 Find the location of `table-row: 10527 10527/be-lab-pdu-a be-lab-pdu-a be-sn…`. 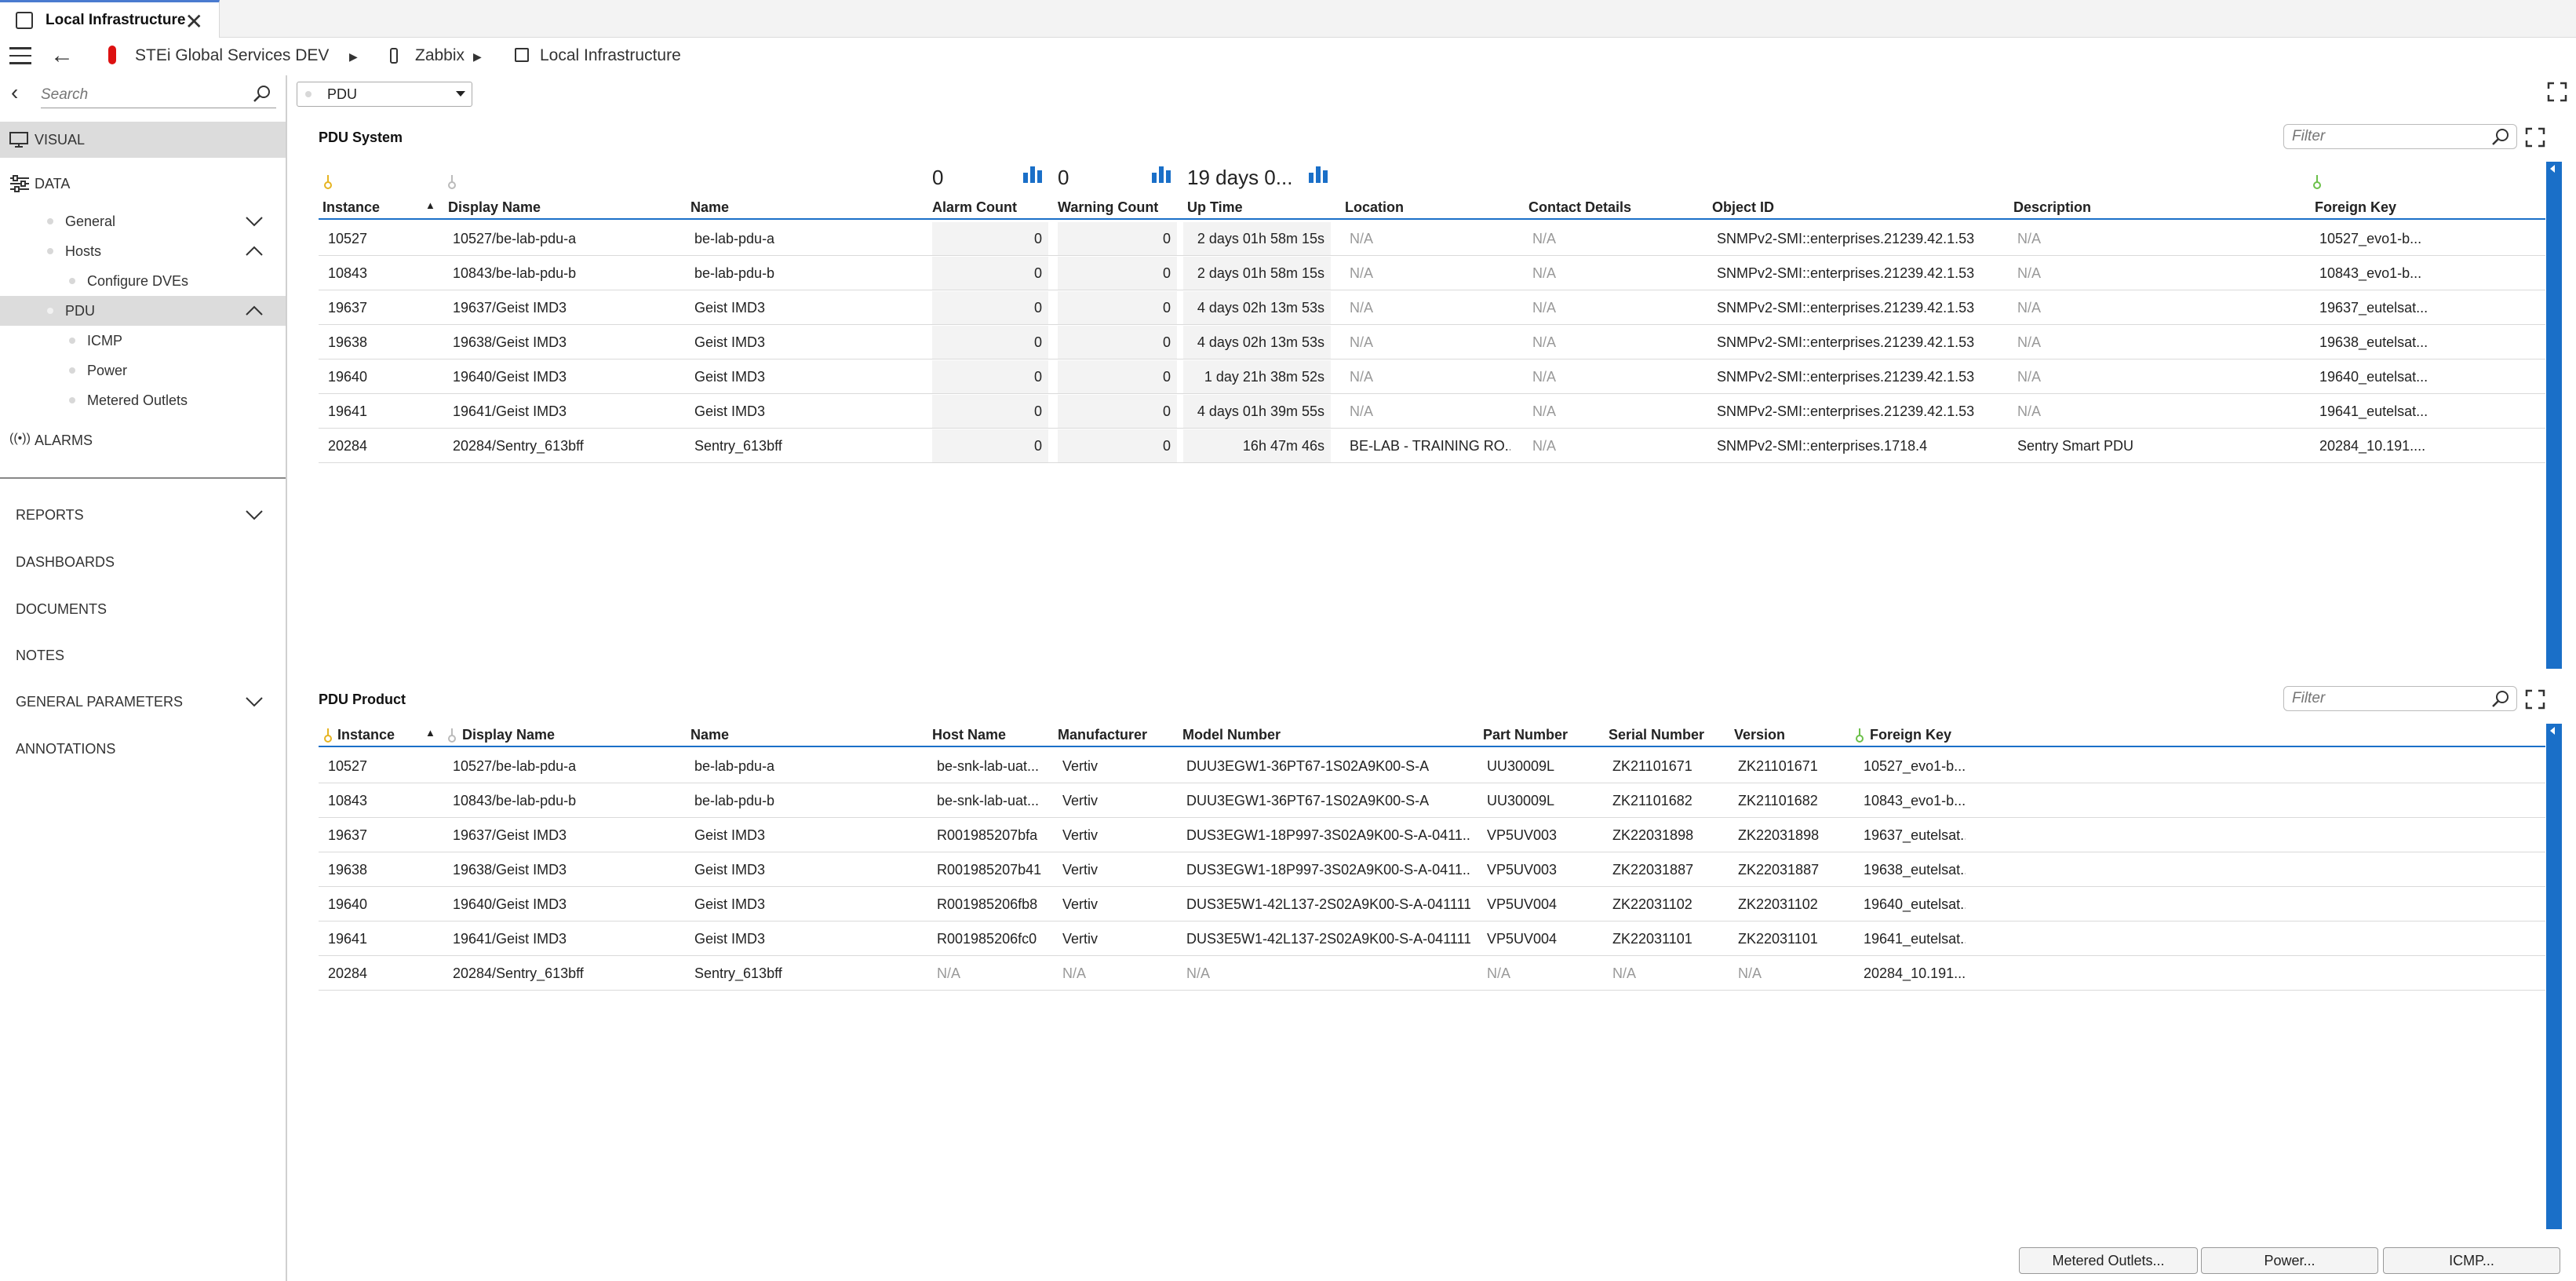

table-row: 10527 10527/be-lab-pdu-a be-lab-pdu-a be-sn… is located at coordinates (1432, 766).